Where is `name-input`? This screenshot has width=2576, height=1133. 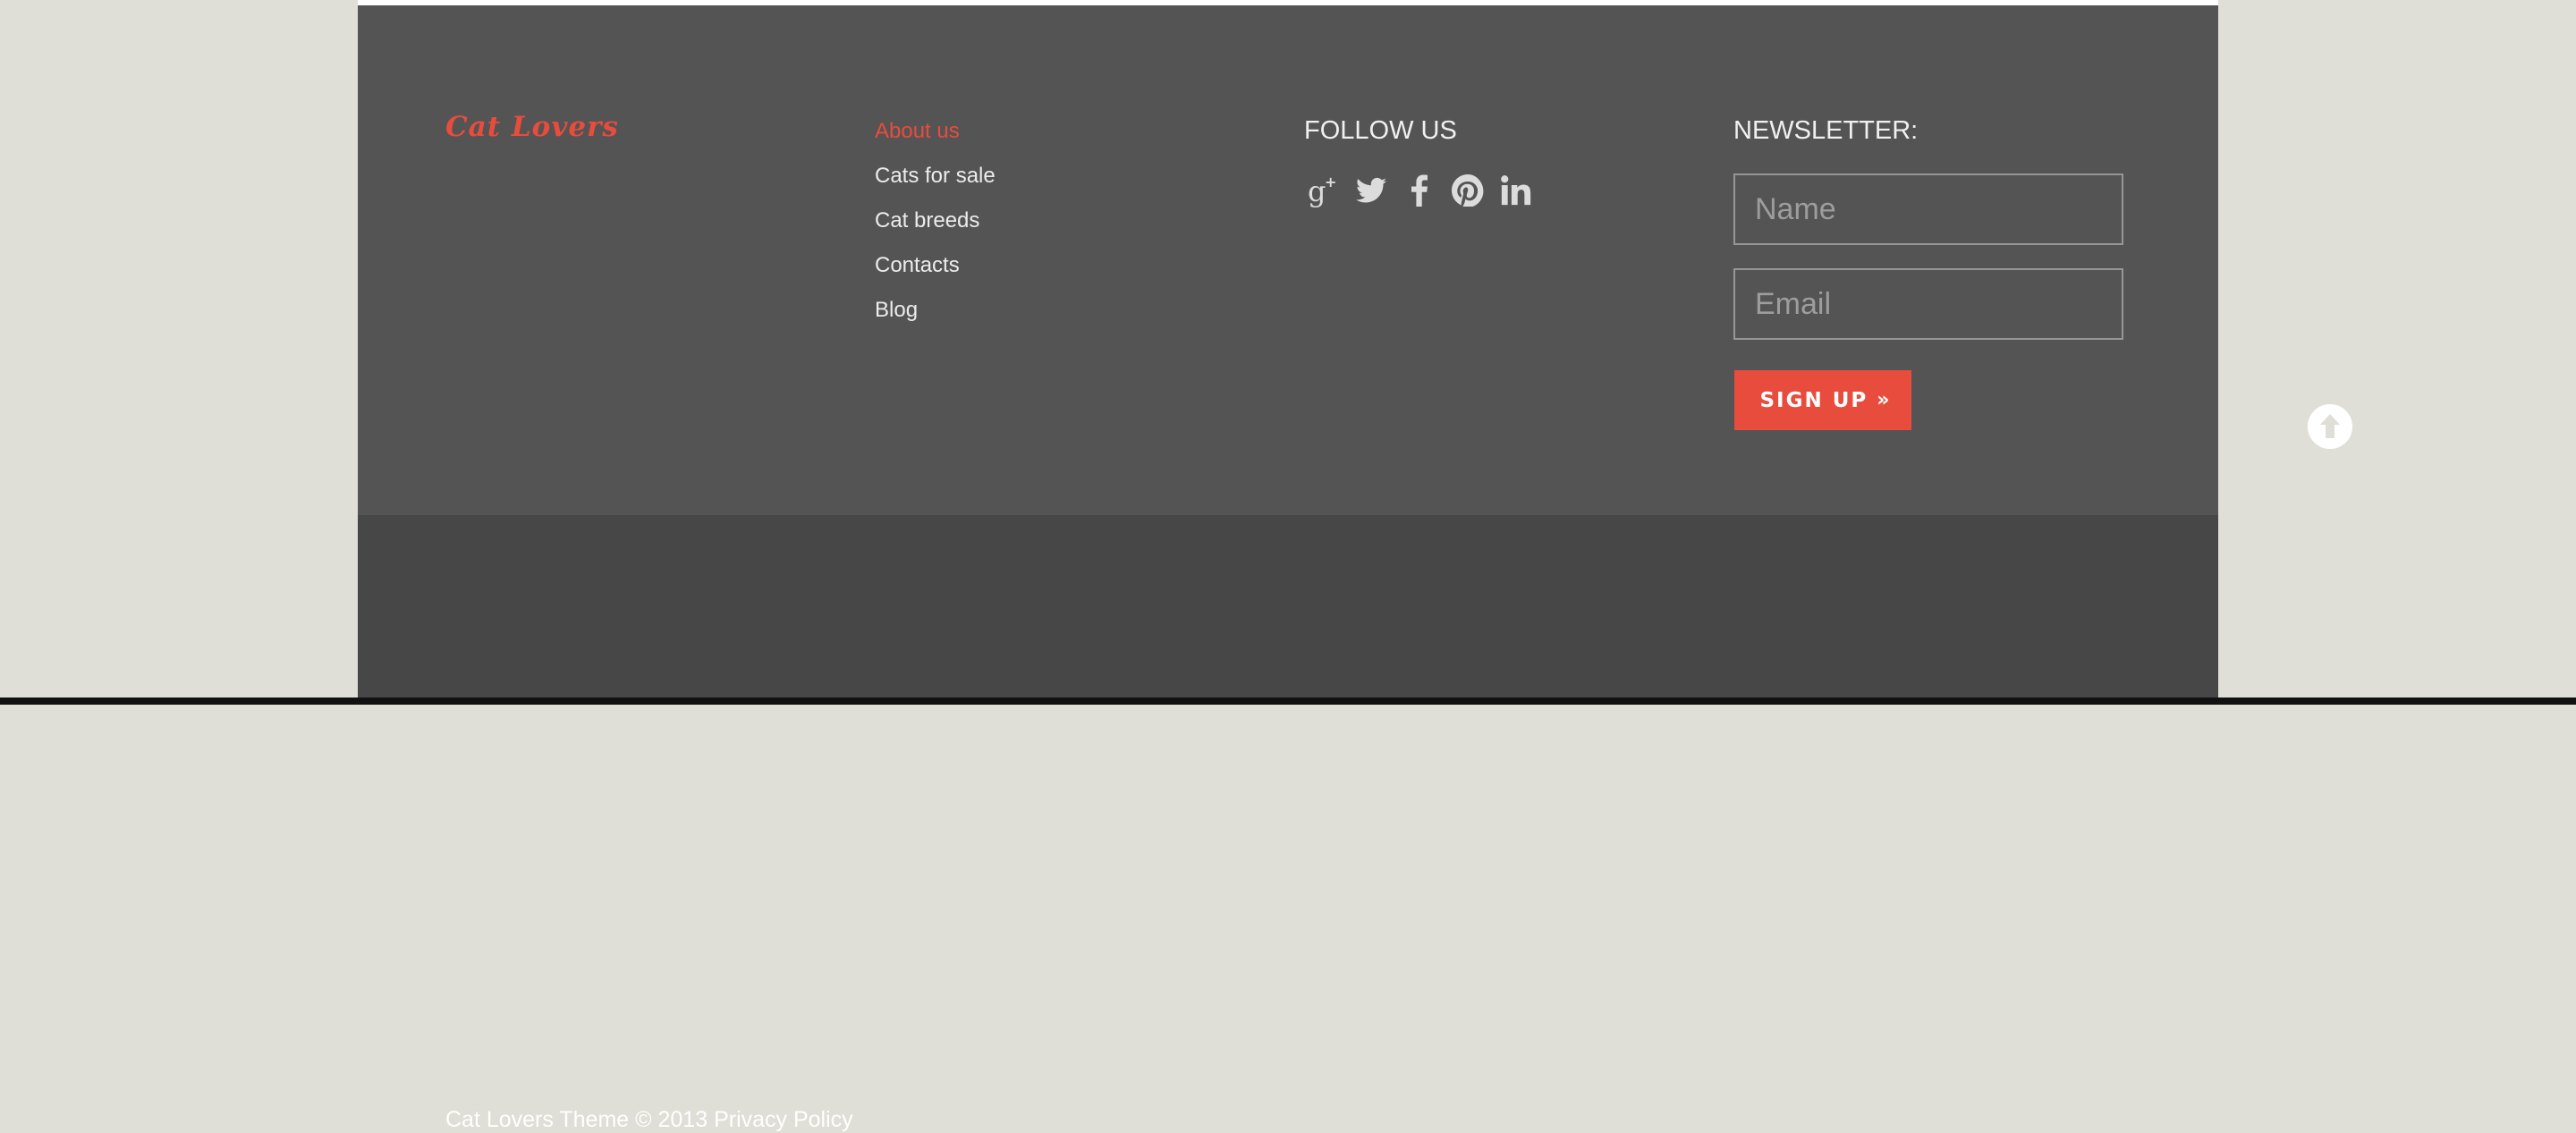
name-input is located at coordinates (1928, 209).